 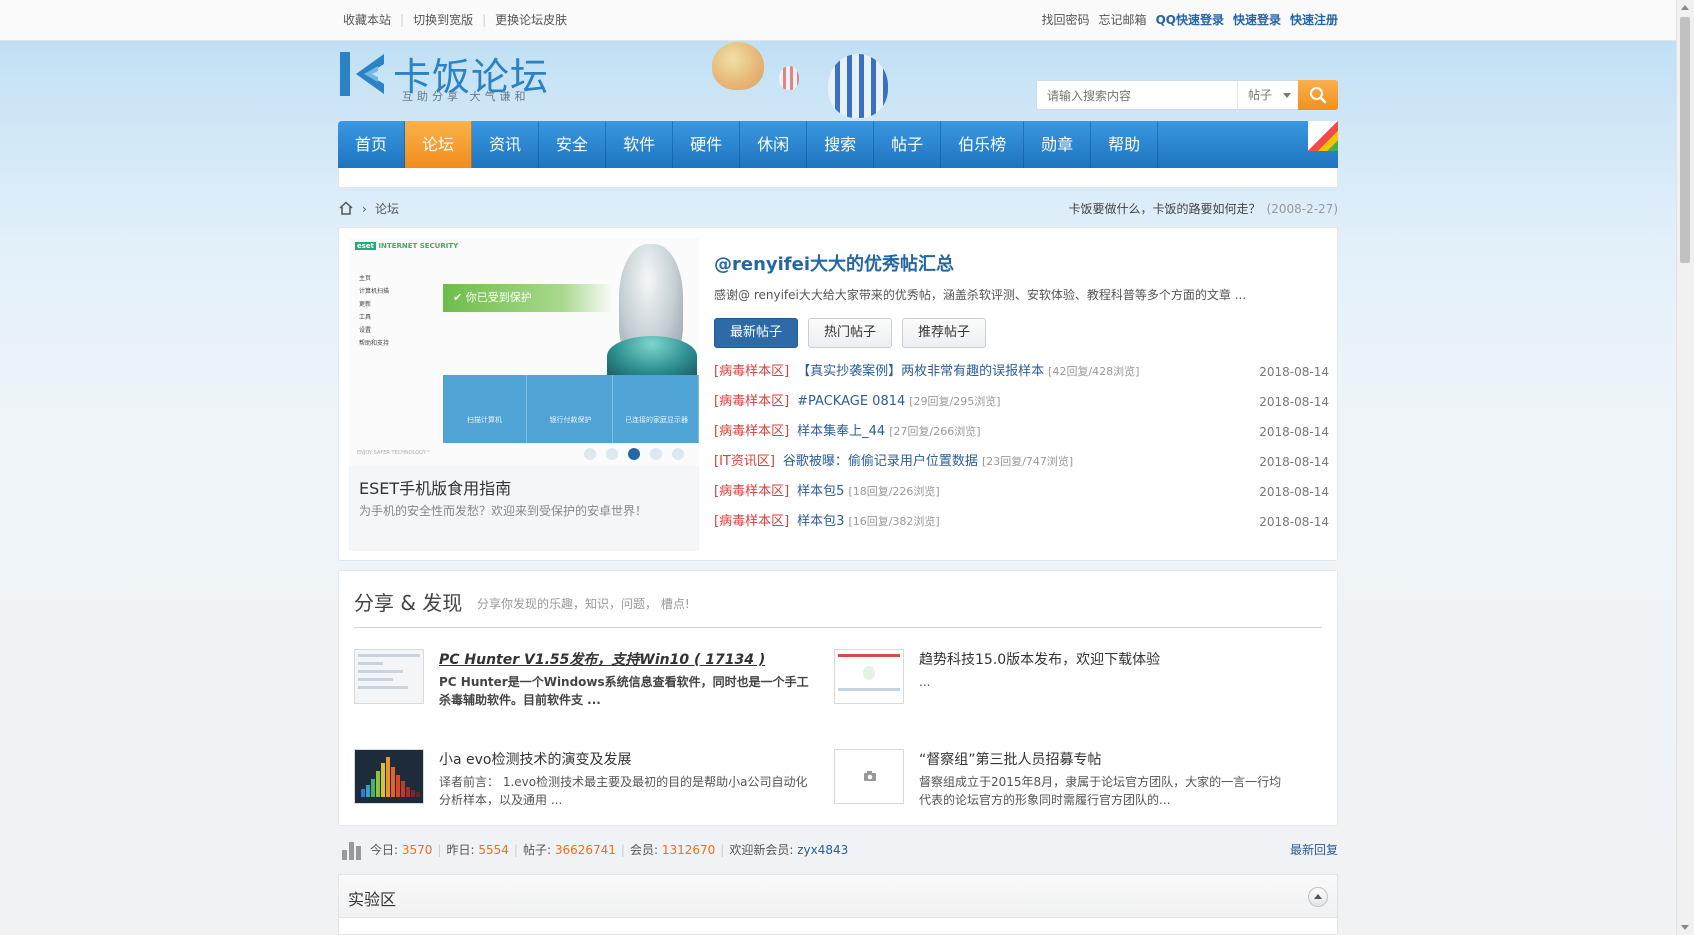 What do you see at coordinates (1318, 897) in the screenshot?
I see `collapse-toggle-icon` at bounding box center [1318, 897].